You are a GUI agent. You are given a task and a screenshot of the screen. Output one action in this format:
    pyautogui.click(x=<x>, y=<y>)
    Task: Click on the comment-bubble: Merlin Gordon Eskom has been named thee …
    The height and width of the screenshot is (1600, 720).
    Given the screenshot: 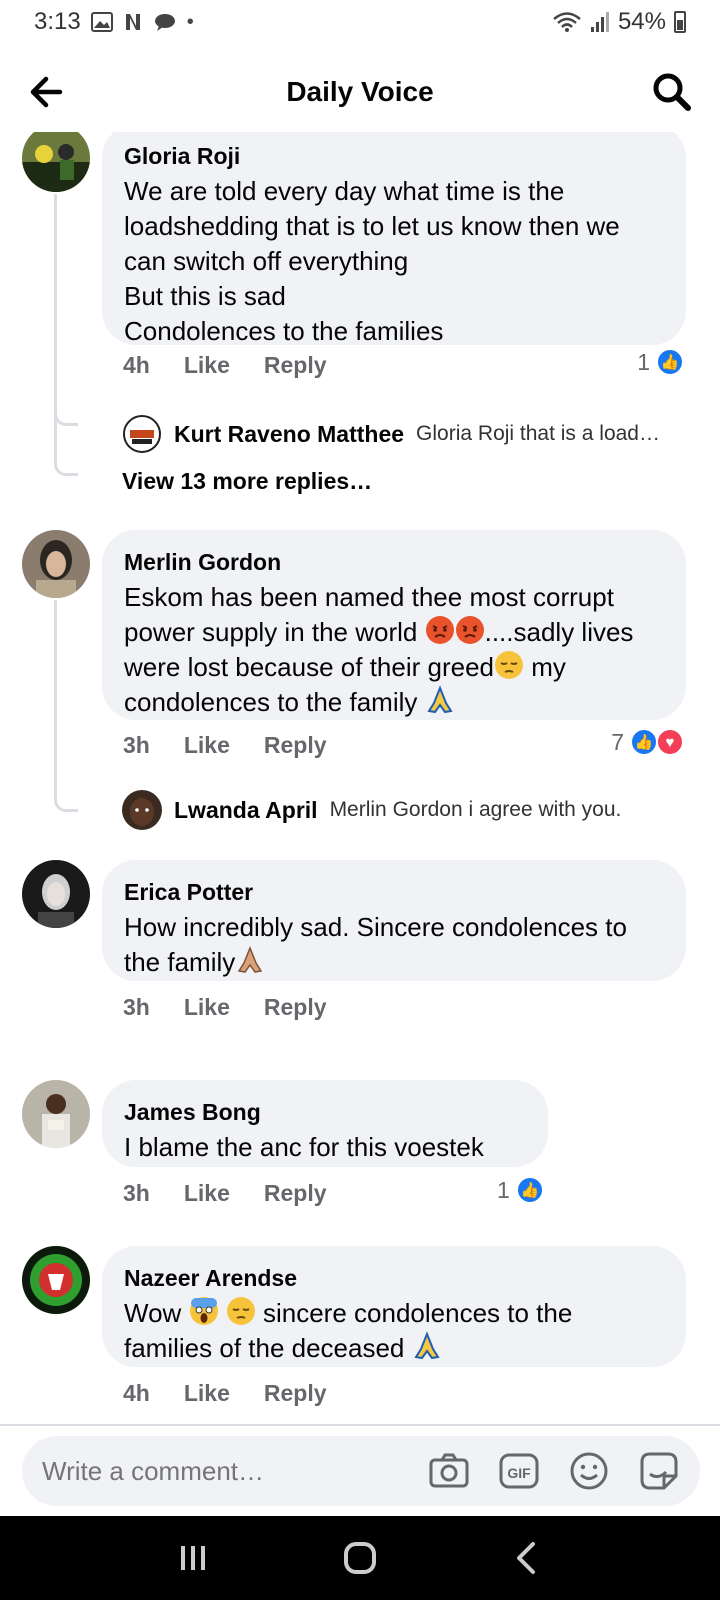 What is the action you would take?
    pyautogui.click(x=394, y=625)
    